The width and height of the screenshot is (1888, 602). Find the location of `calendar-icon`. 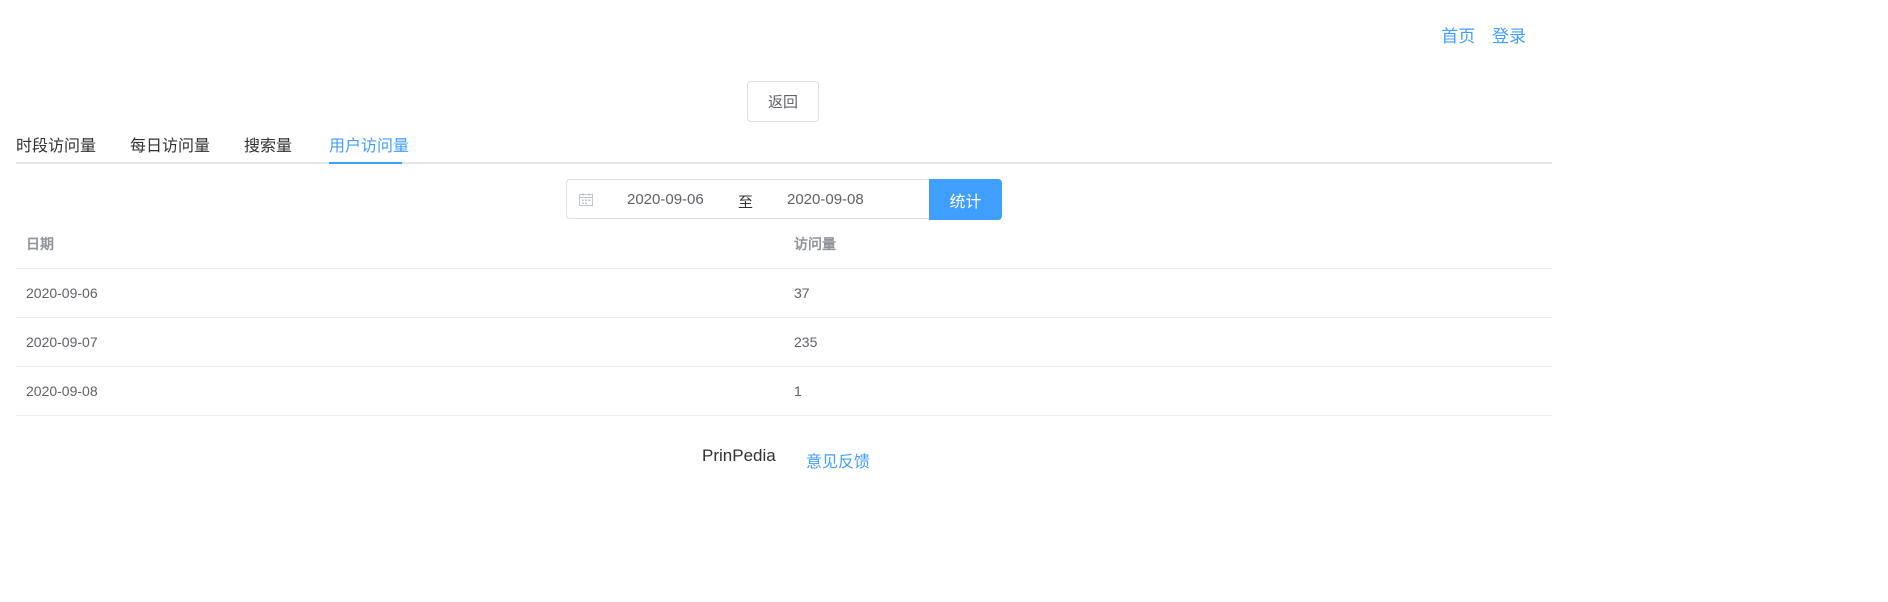

calendar-icon is located at coordinates (586, 199).